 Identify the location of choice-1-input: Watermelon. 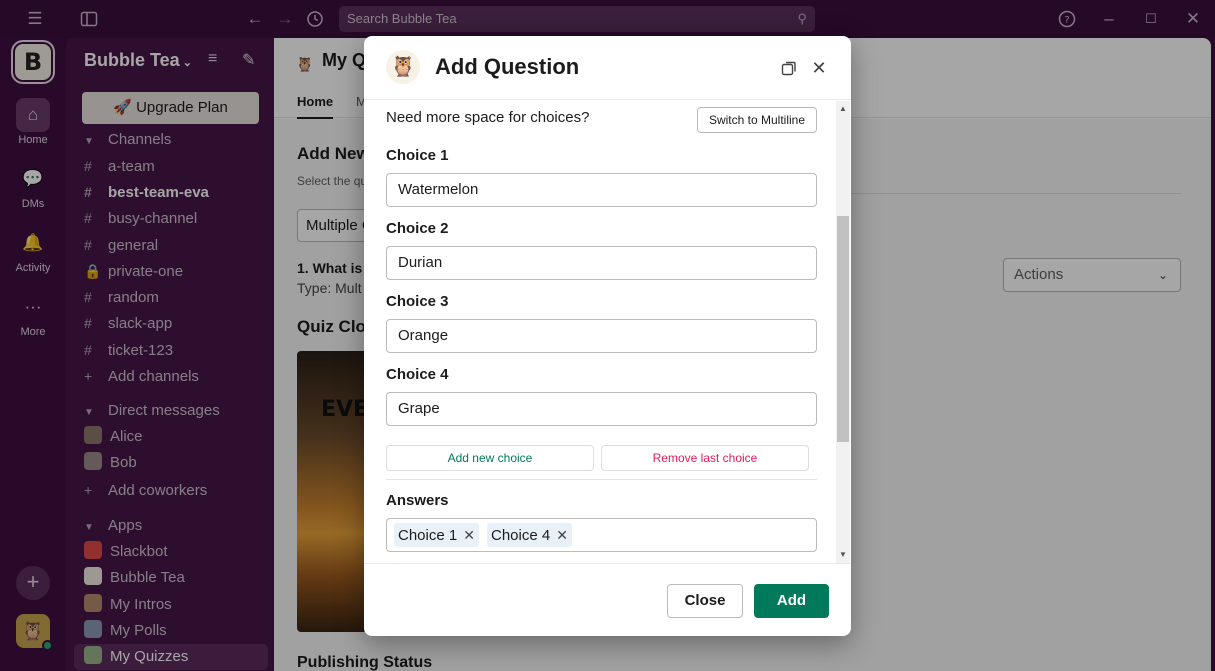
(601, 190).